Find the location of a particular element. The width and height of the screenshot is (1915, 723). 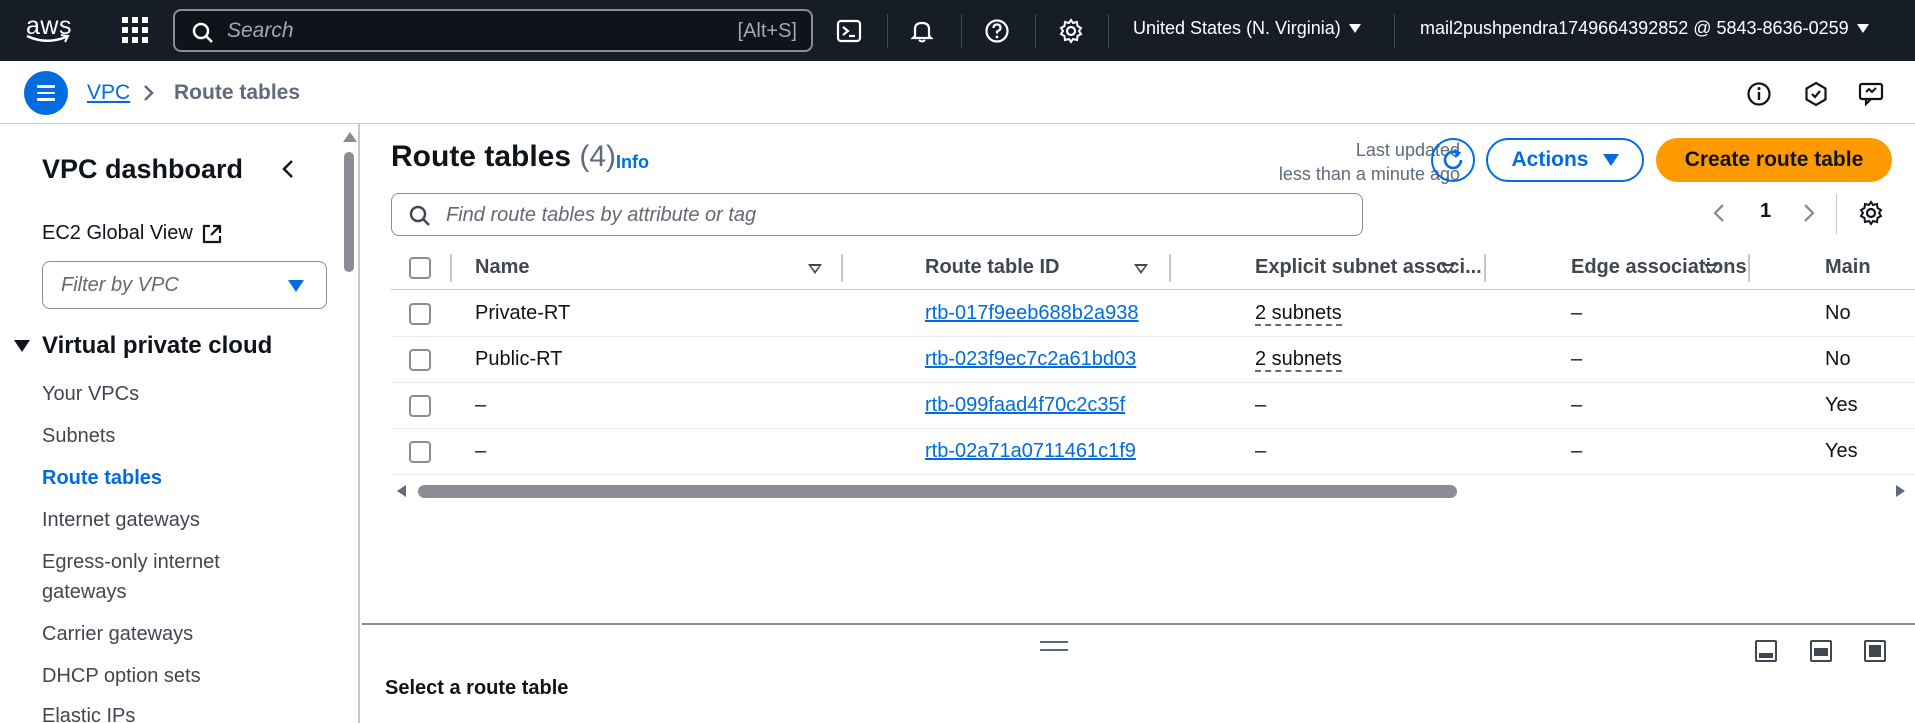

aws-smile-icon is located at coordinates (48, 38).